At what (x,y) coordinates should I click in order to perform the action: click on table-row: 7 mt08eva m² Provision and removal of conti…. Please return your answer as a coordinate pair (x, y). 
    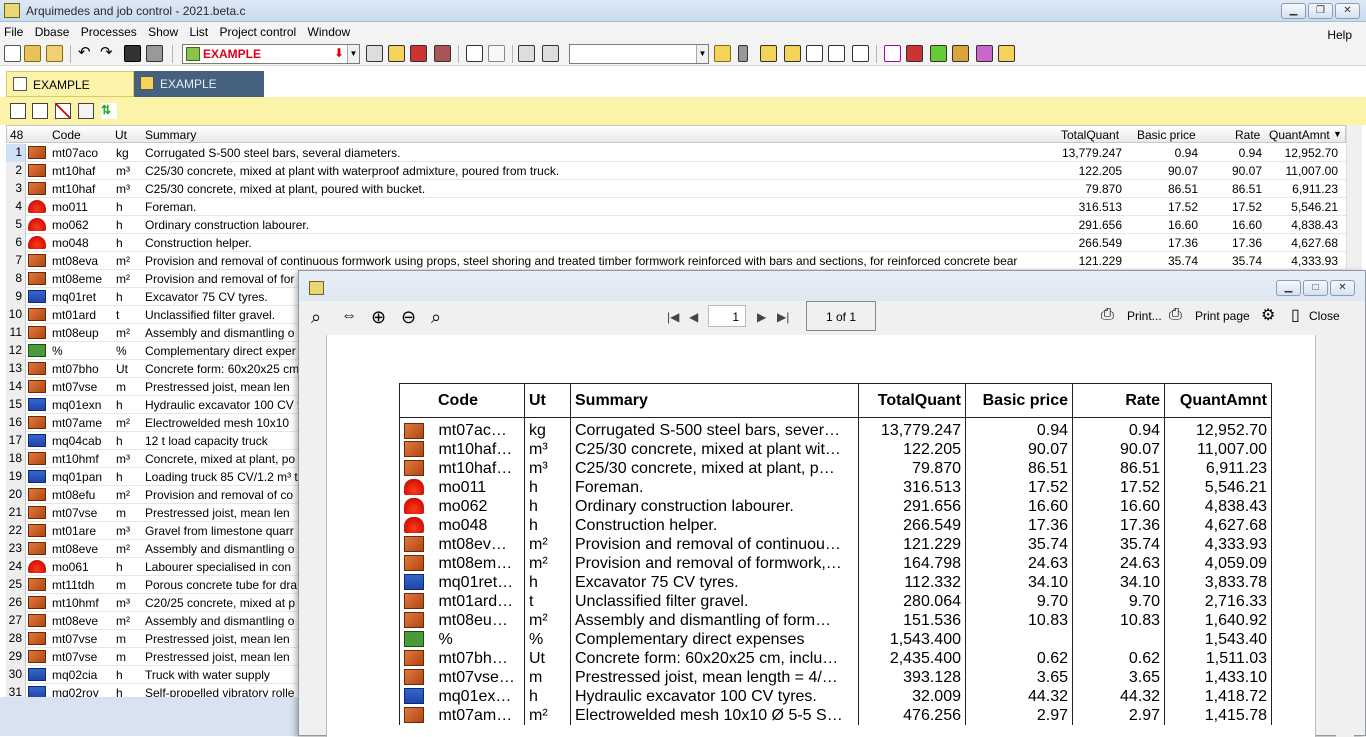
    Looking at the image, I should click on (676, 261).